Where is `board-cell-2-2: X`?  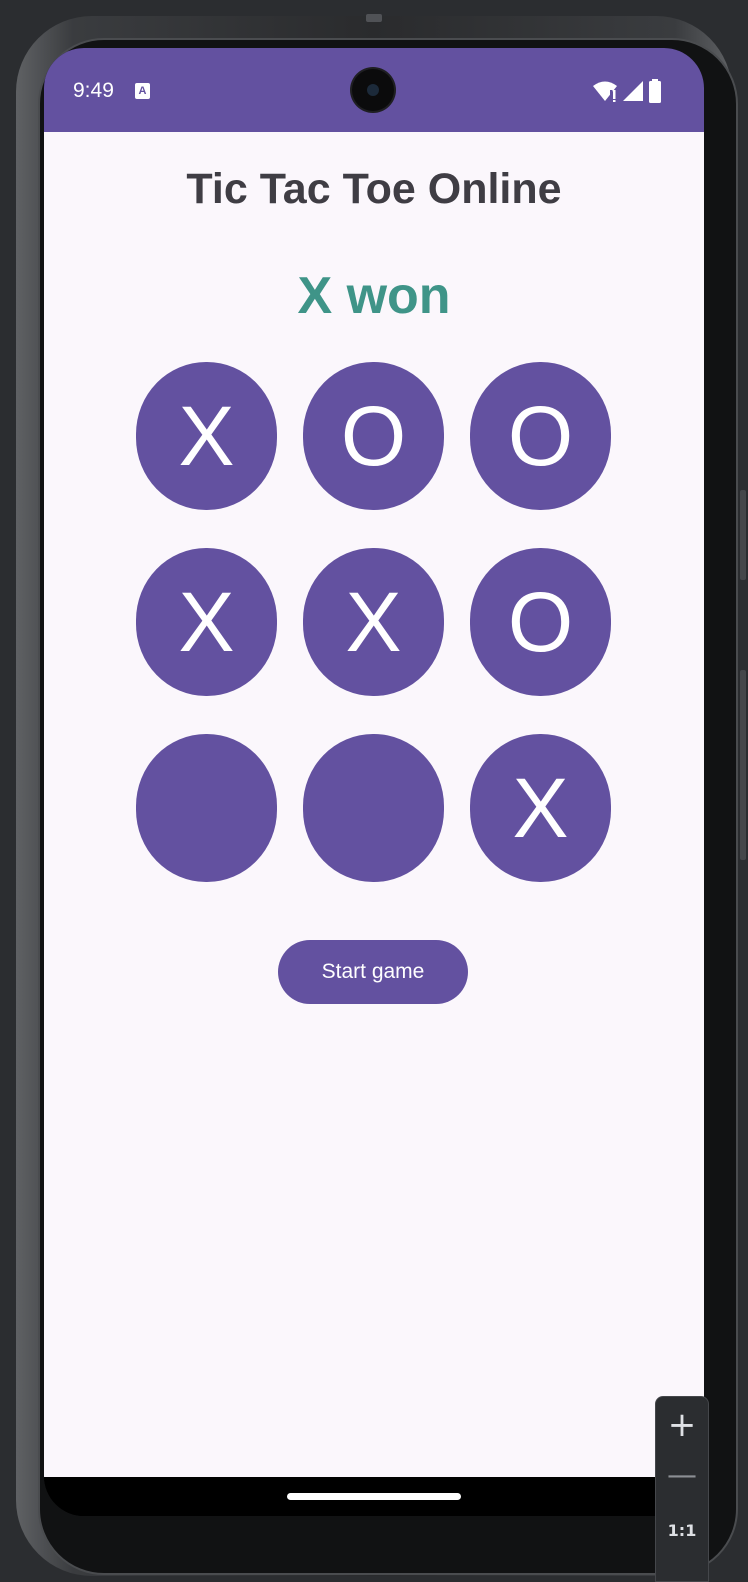 board-cell-2-2: X is located at coordinates (373, 622).